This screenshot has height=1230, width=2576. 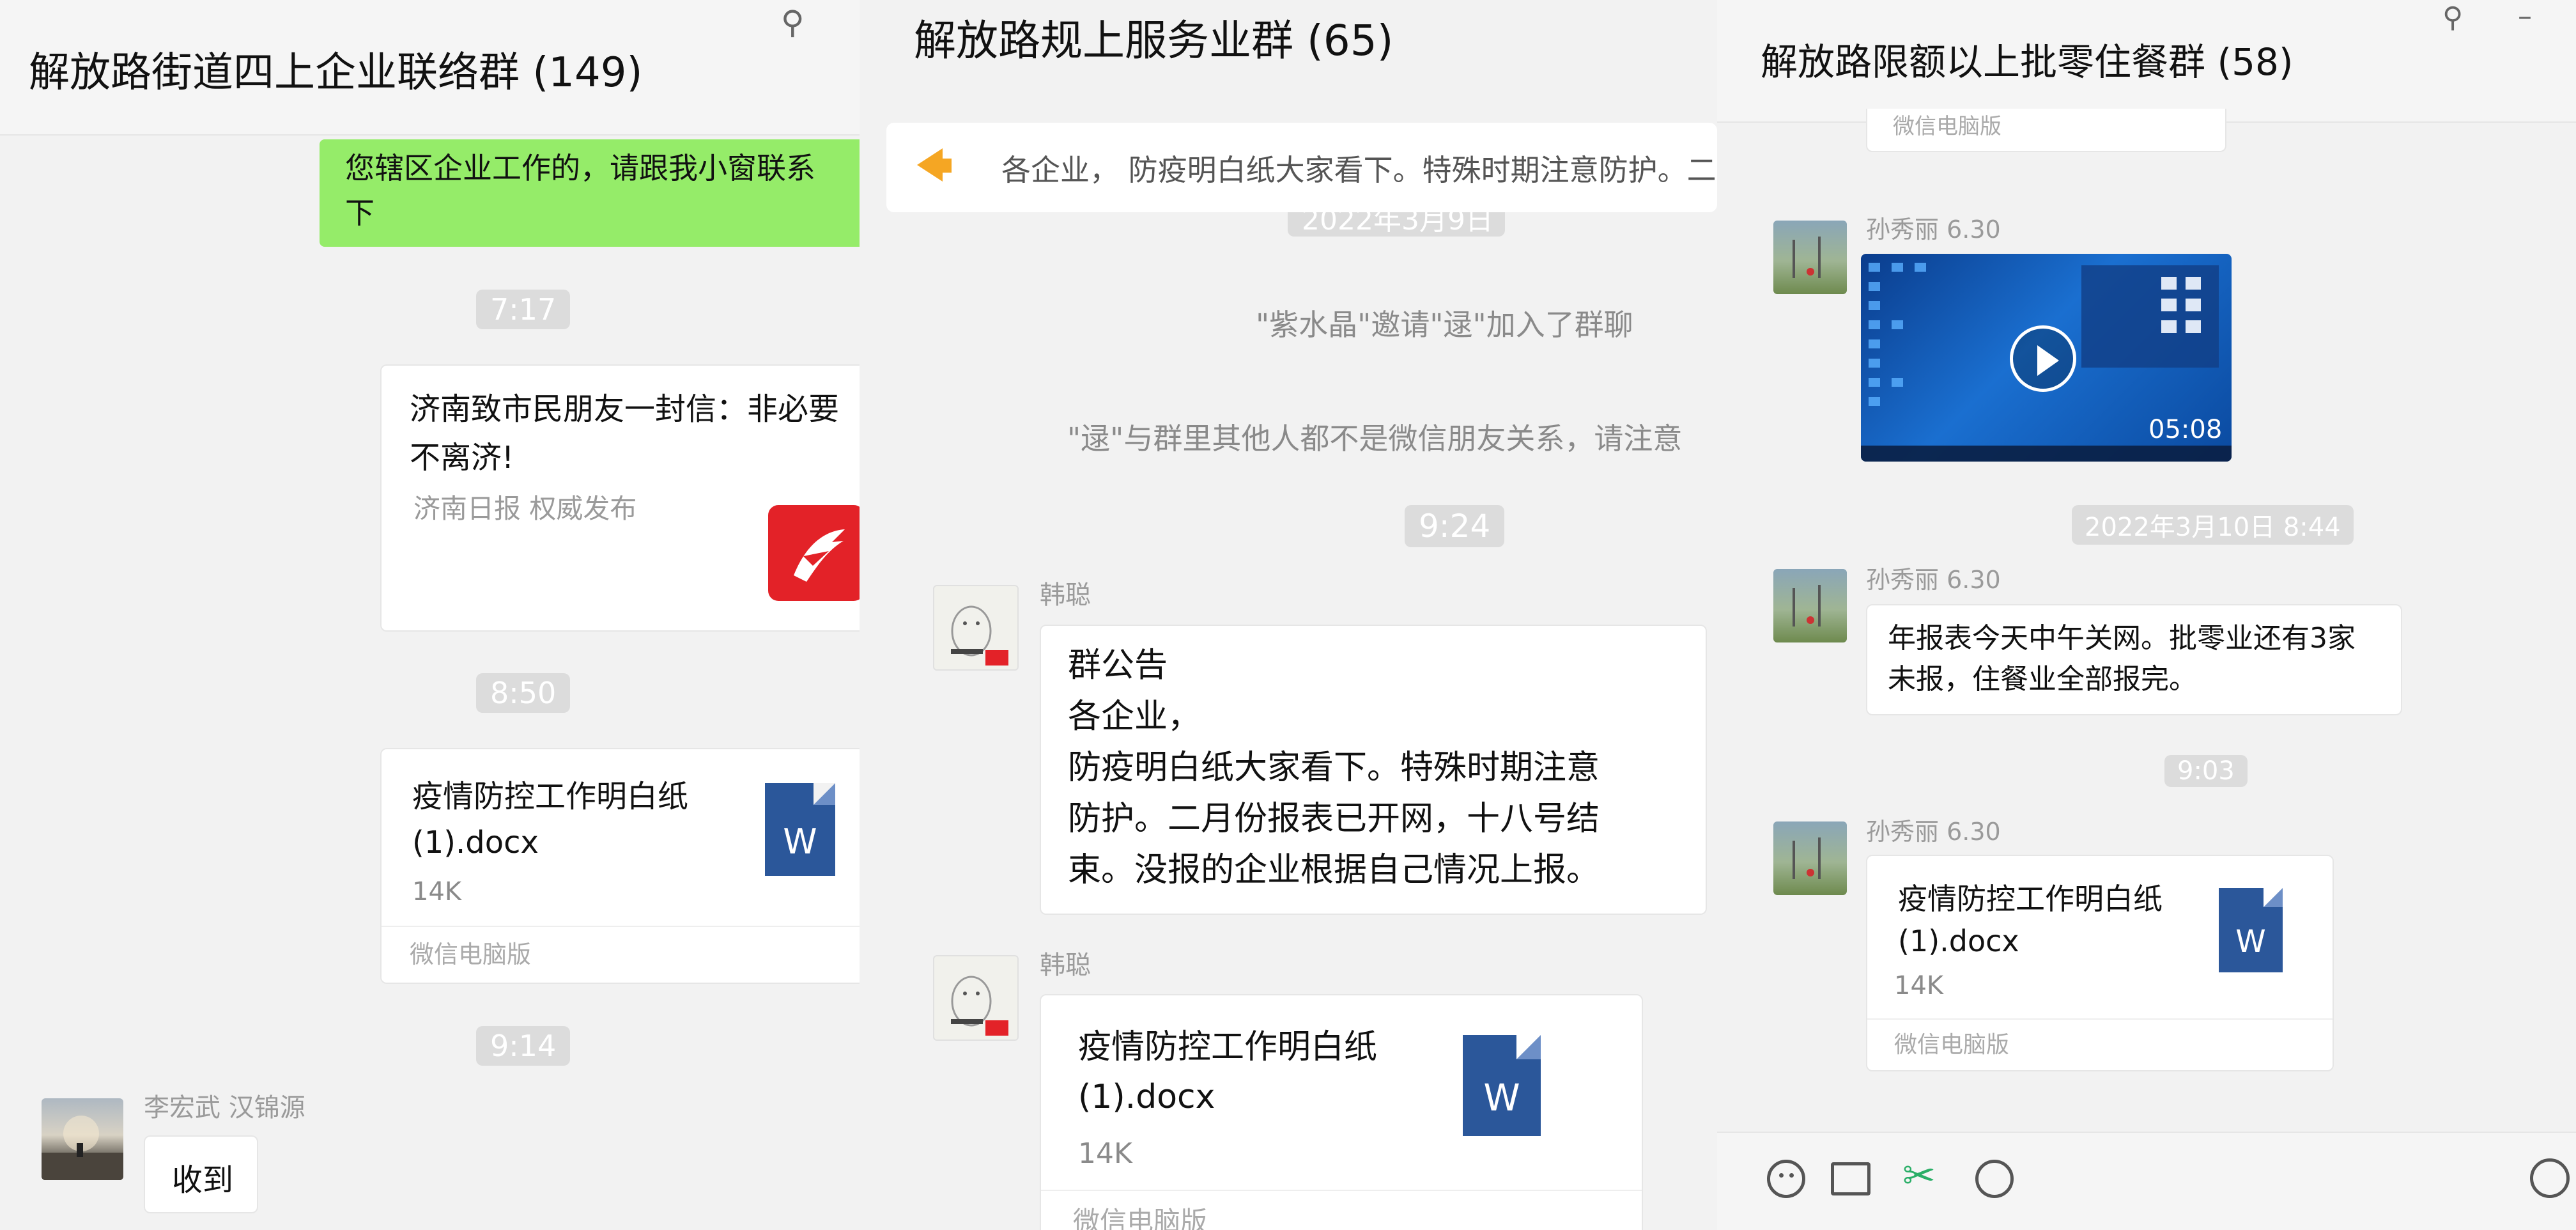 I want to click on video-thumbnail: 05:08, so click(x=2046, y=358).